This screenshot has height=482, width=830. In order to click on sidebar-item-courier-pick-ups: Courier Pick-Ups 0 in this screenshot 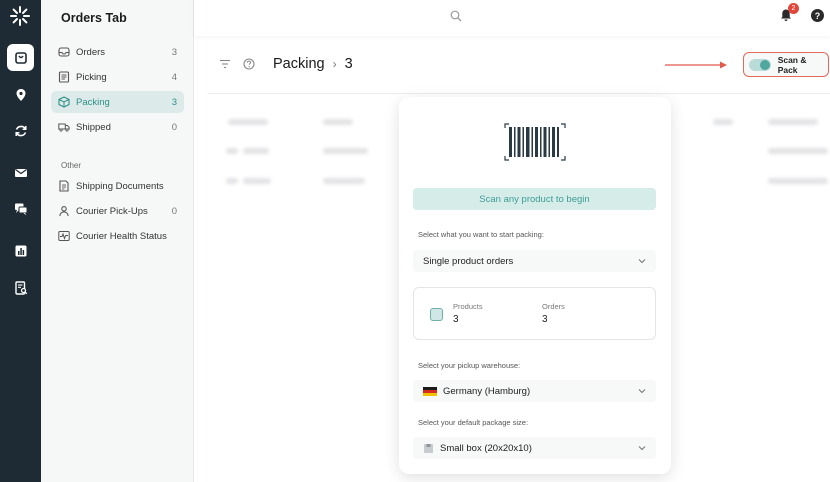, I will do `click(117, 211)`.